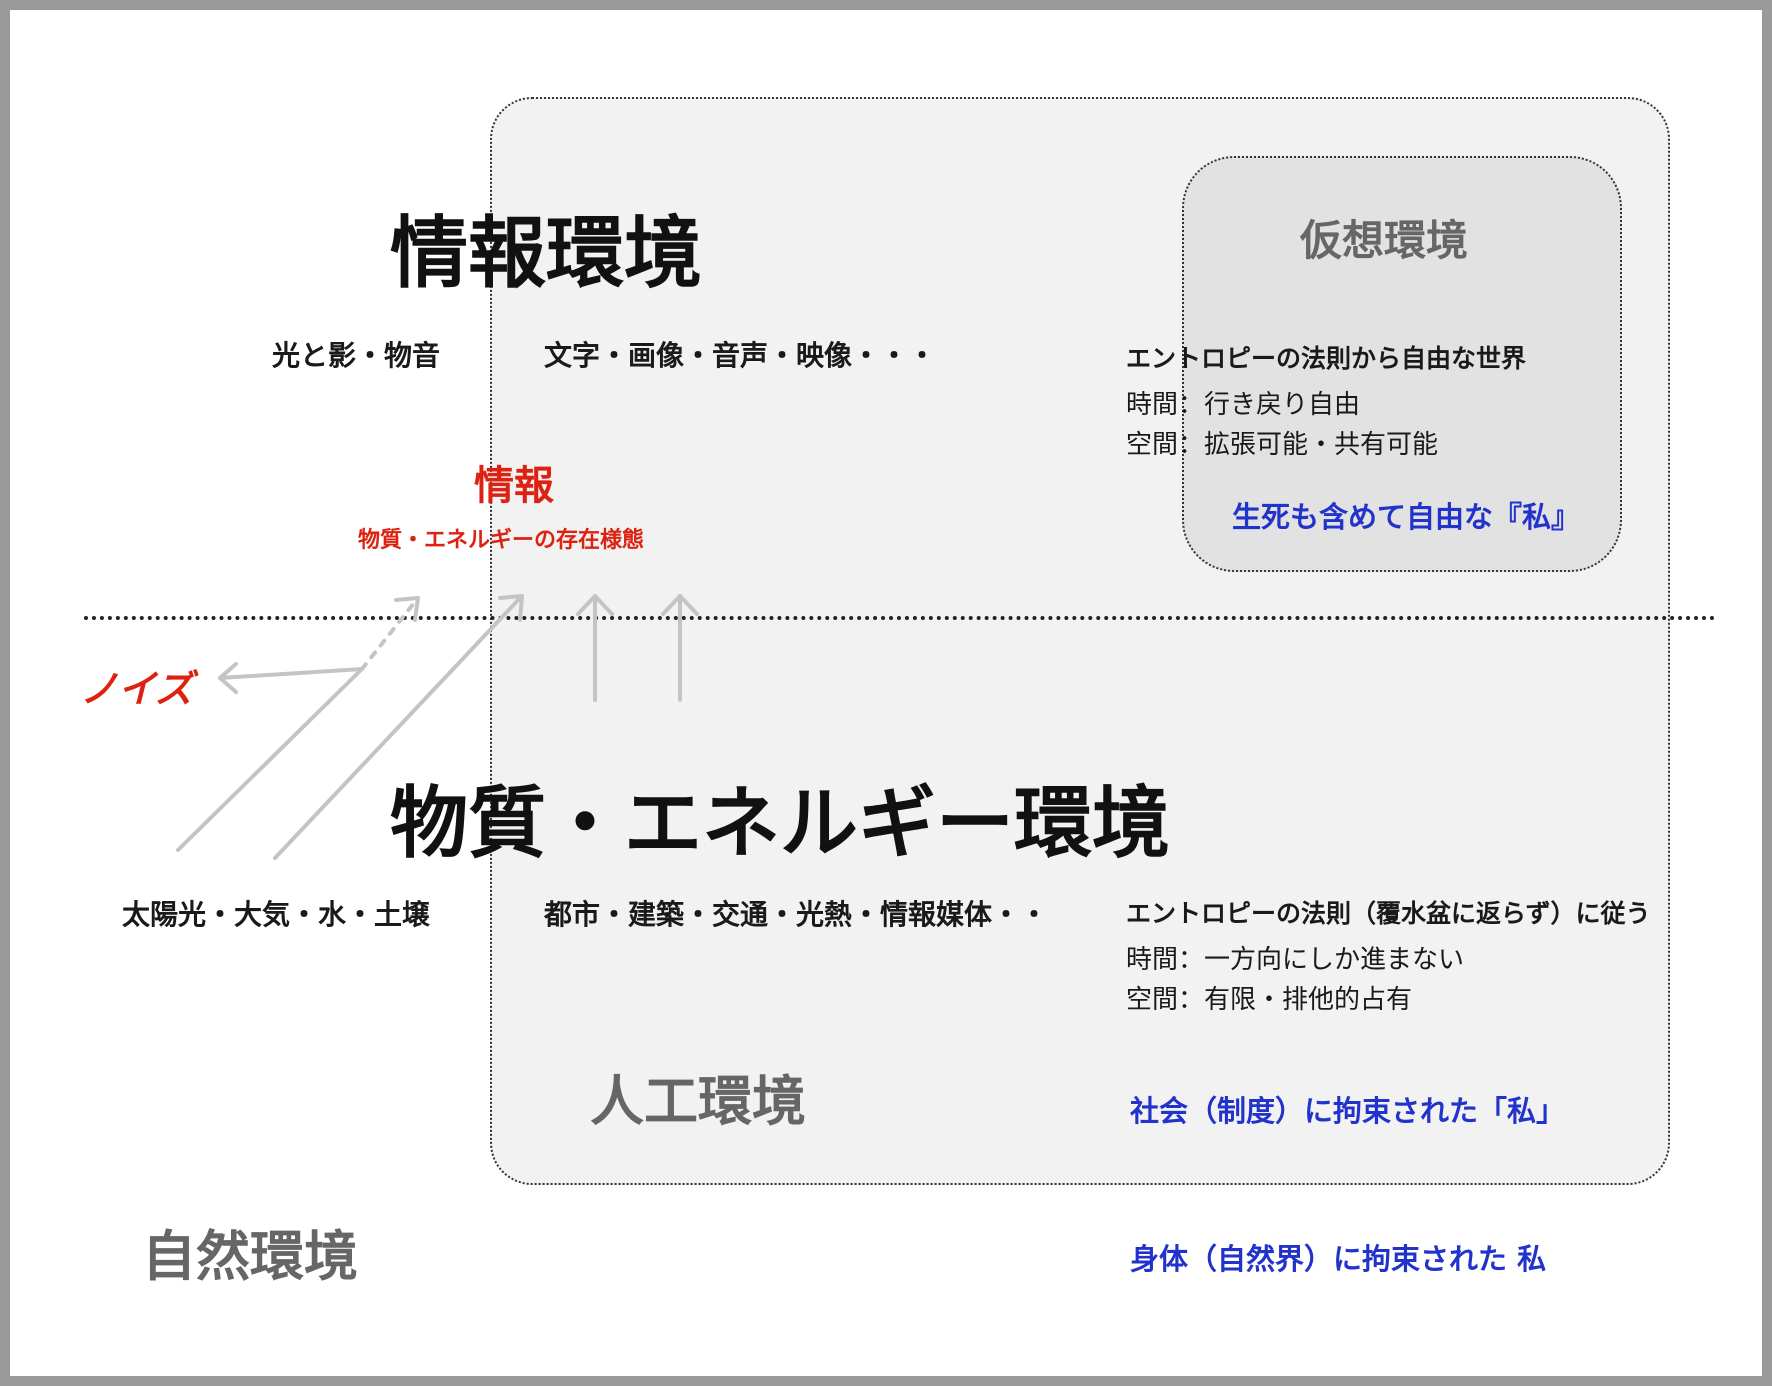  Describe the element at coordinates (796, 914) in the screenshot. I see `matter-env-middle-items: 都市・建築・交通・光熱・情報媒体・・` at that location.